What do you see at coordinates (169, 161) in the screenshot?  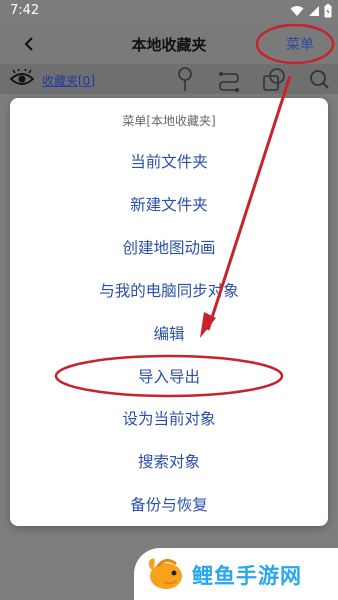 I see `menu-item-current-folder: 当前文件夹` at bounding box center [169, 161].